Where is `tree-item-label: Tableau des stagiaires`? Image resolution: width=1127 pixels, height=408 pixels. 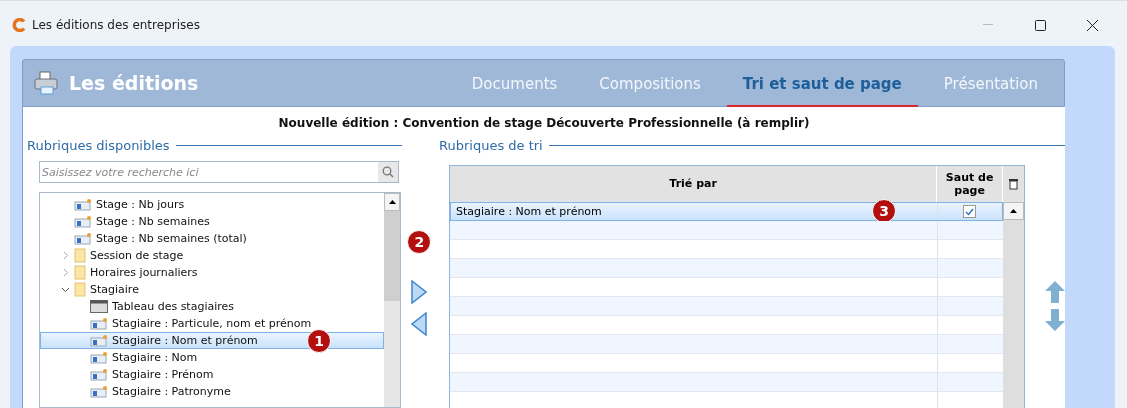
tree-item-label: Tableau des stagiaires is located at coordinates (173, 306).